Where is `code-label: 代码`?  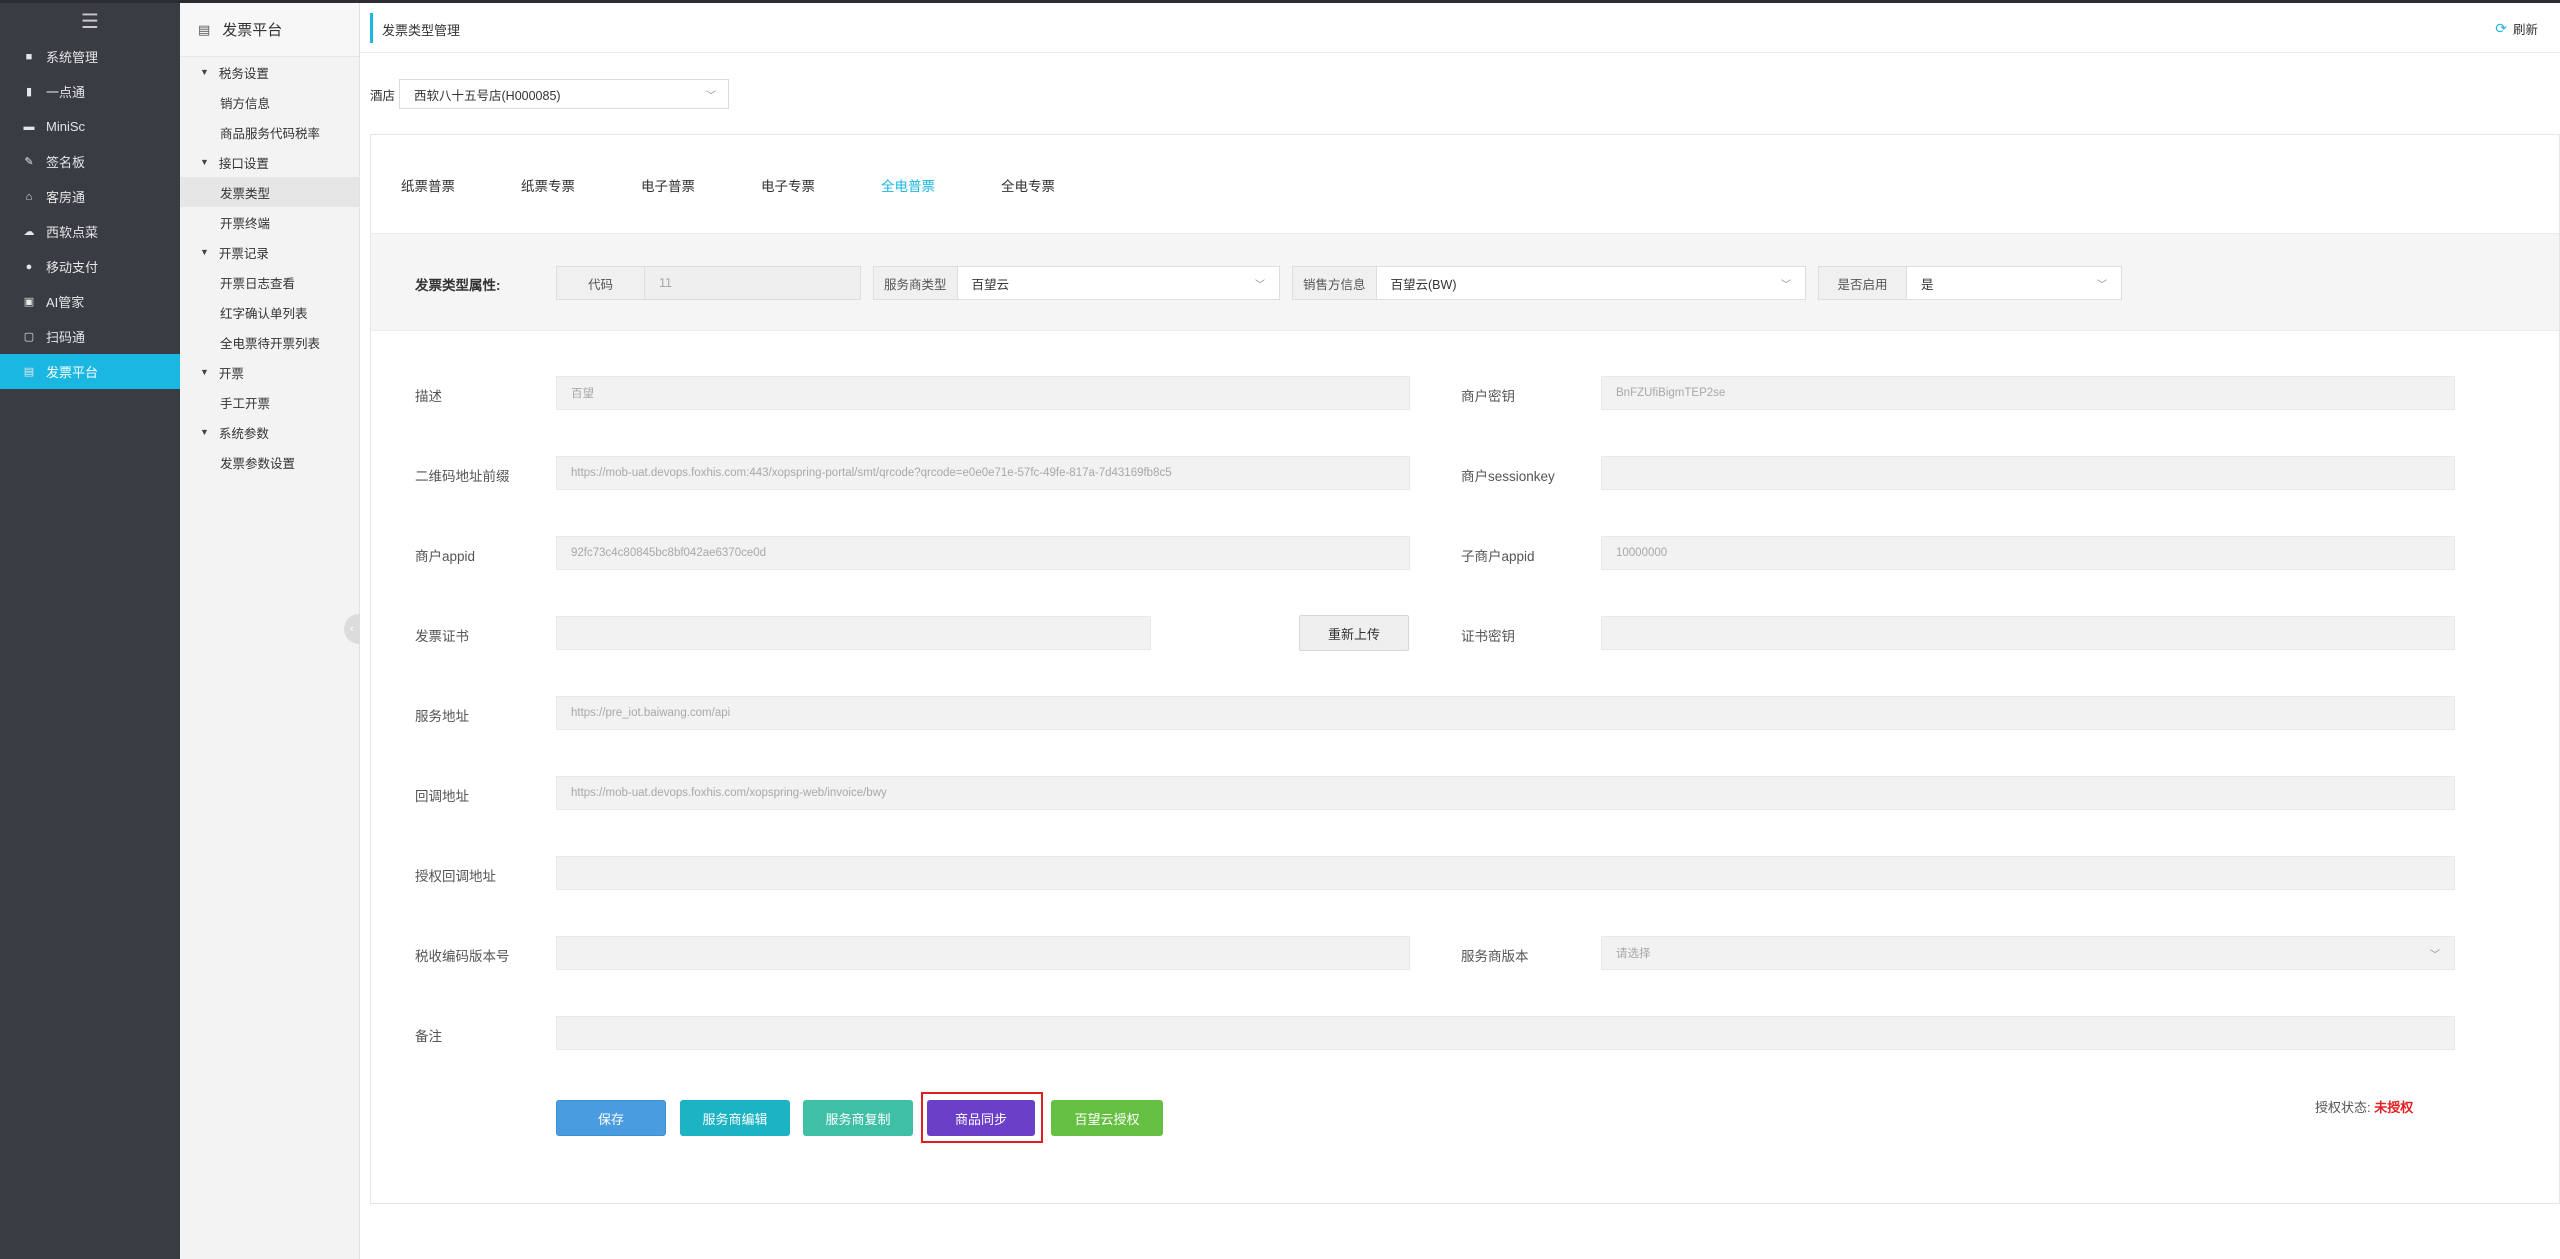
code-label: 代码 is located at coordinates (601, 283).